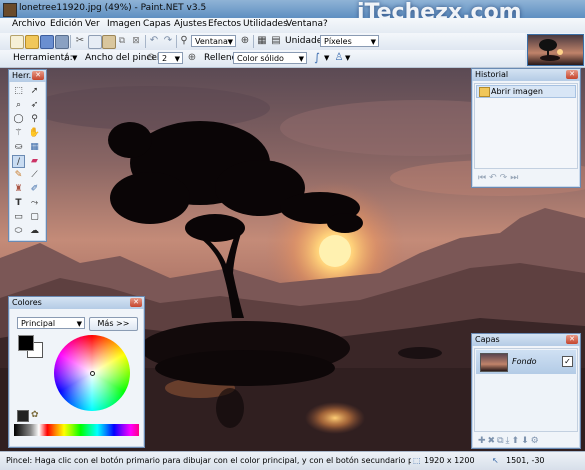 The image size is (585, 470). I want to click on paste-icon, so click(109, 42).